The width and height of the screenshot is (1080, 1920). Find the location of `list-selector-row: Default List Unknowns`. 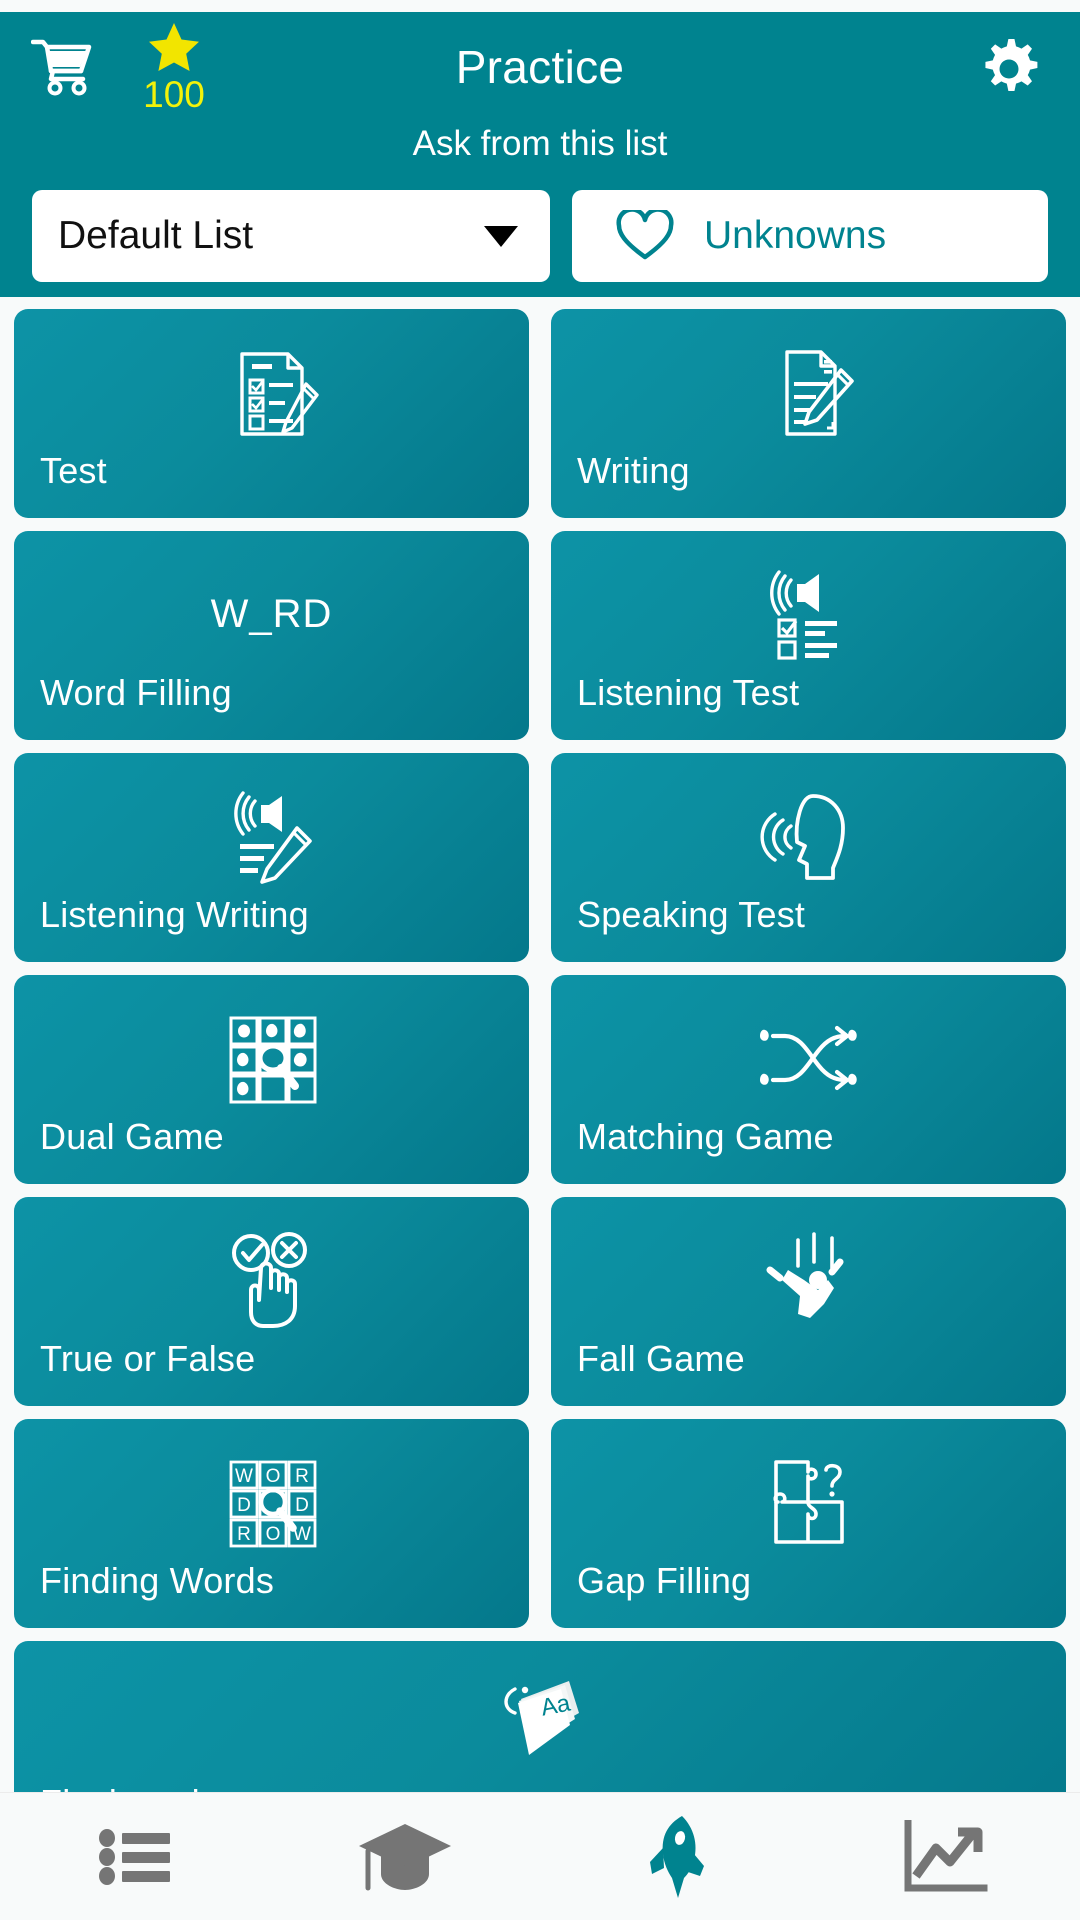

list-selector-row: Default List Unknowns is located at coordinates (540, 236).